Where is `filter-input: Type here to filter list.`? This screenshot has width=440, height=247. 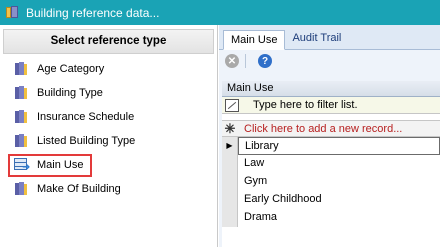
filter-input: Type here to filter list. is located at coordinates (300, 105).